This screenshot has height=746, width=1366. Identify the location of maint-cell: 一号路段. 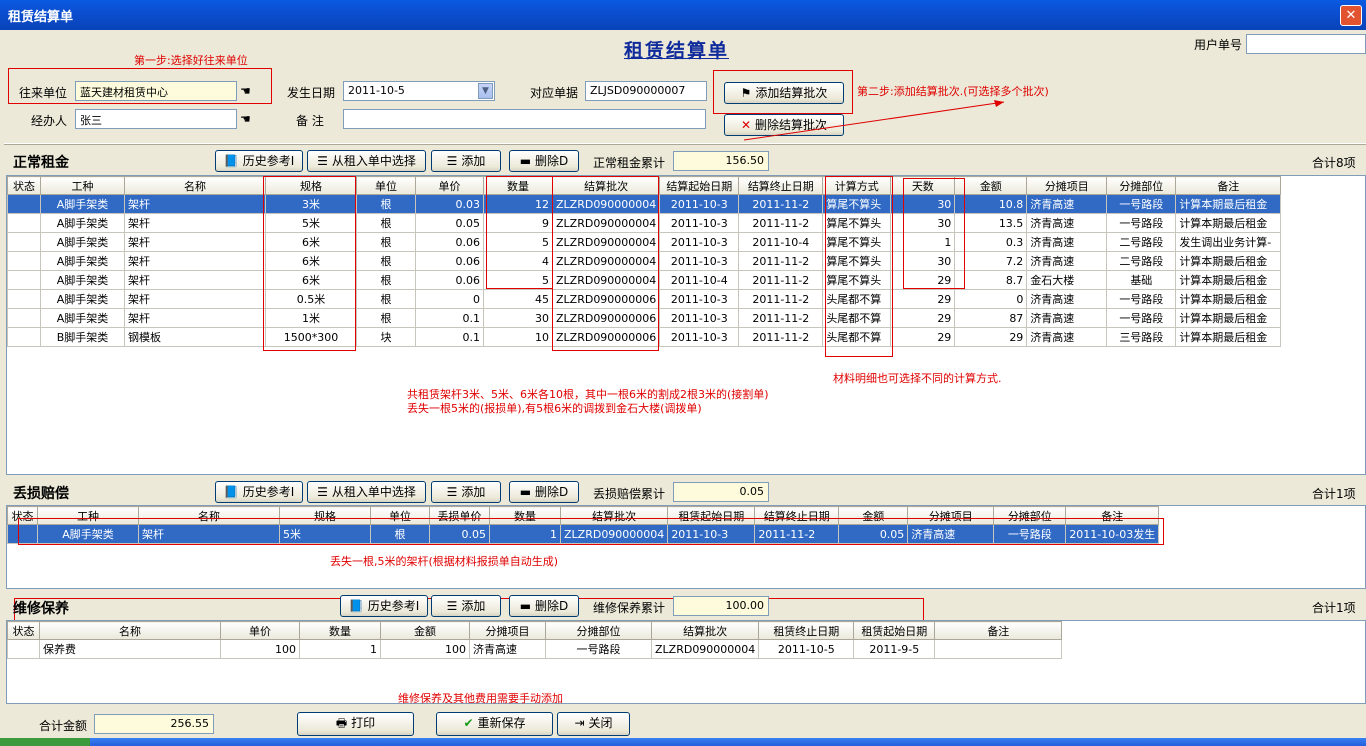
(598, 649).